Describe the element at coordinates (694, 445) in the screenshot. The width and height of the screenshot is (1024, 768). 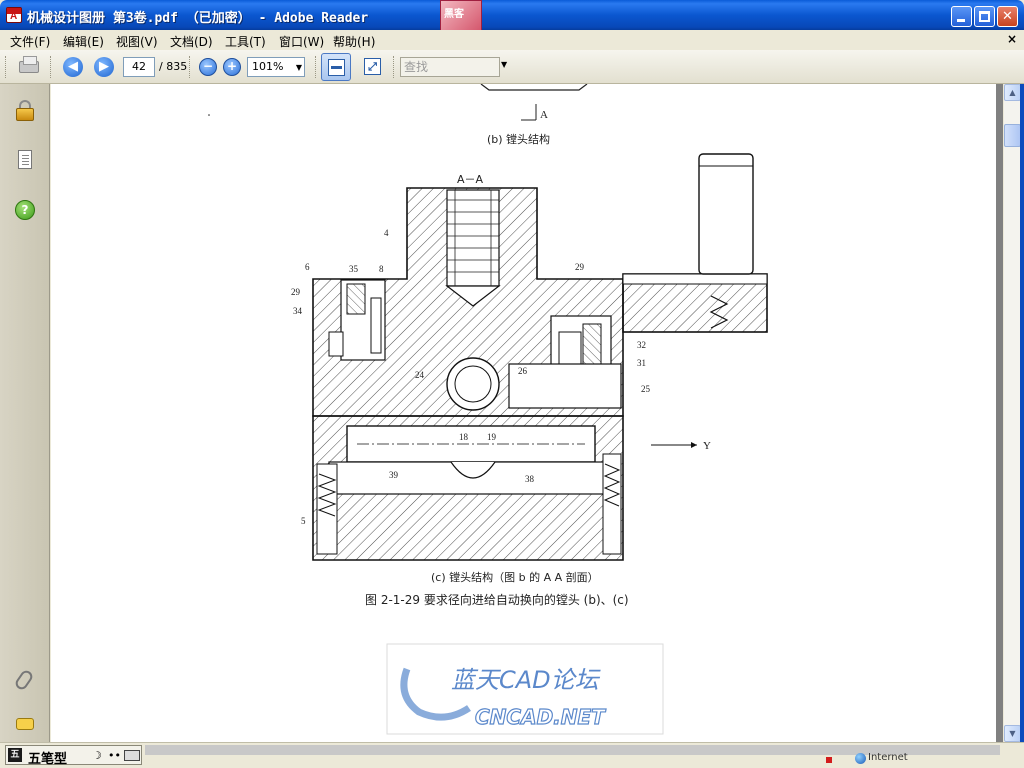
I see `y-arrow-head` at that location.